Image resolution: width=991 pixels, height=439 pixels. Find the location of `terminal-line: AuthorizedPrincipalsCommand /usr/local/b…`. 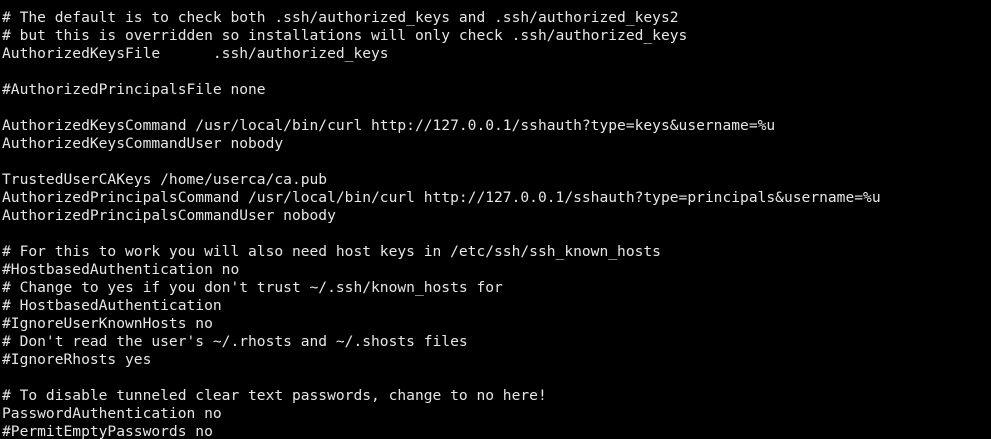

terminal-line: AuthorizedPrincipalsCommand /usr/local/b… is located at coordinates (441, 197).